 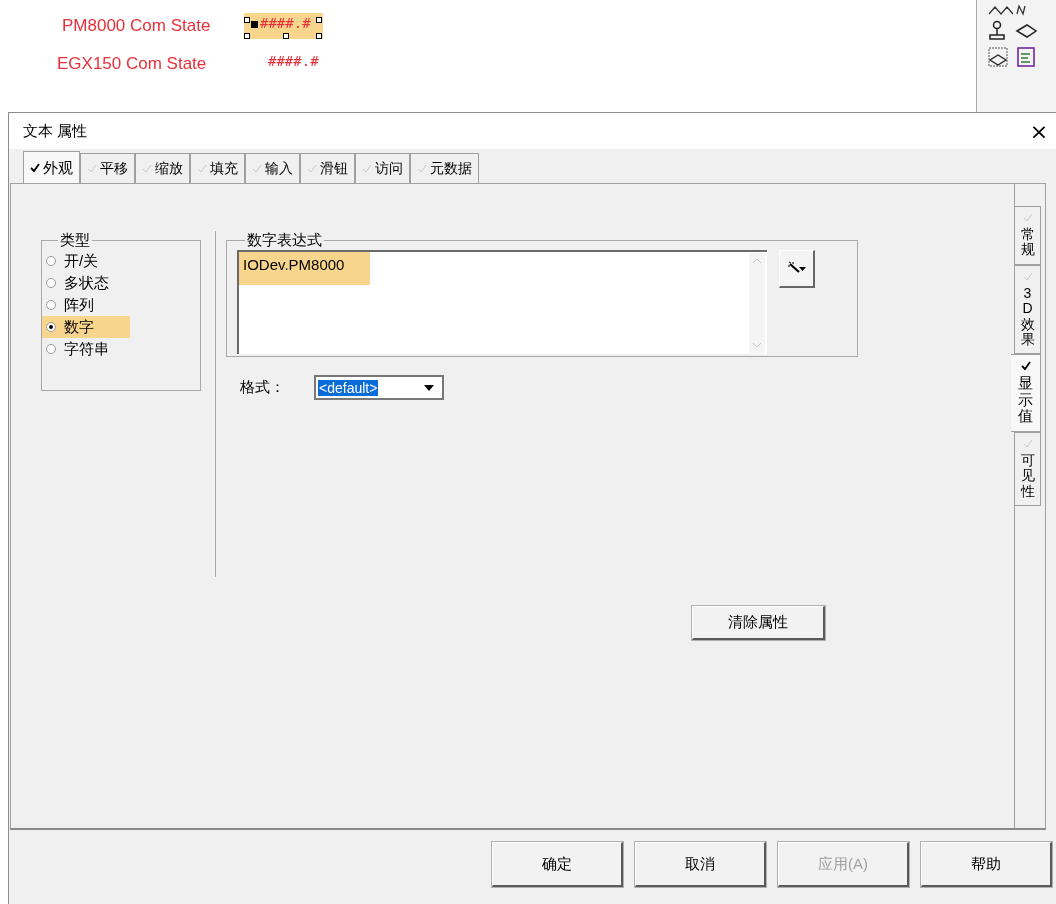 I want to click on scrollbar, so click(x=757, y=303).